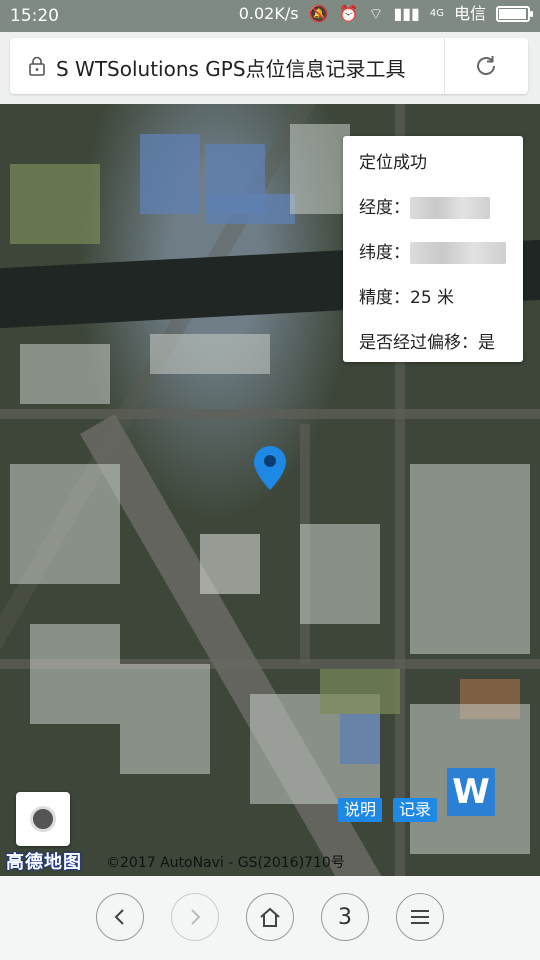 The width and height of the screenshot is (540, 960). Describe the element at coordinates (348, 13) in the screenshot. I see `alarm-icon: ⏰` at that location.